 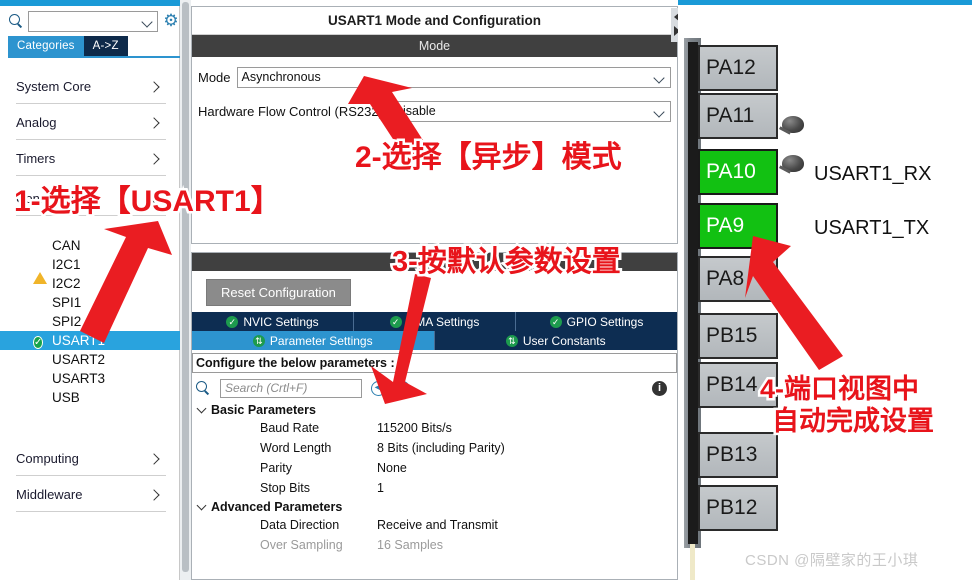 I want to click on mode-select-value: Asynchronous, so click(x=281, y=77).